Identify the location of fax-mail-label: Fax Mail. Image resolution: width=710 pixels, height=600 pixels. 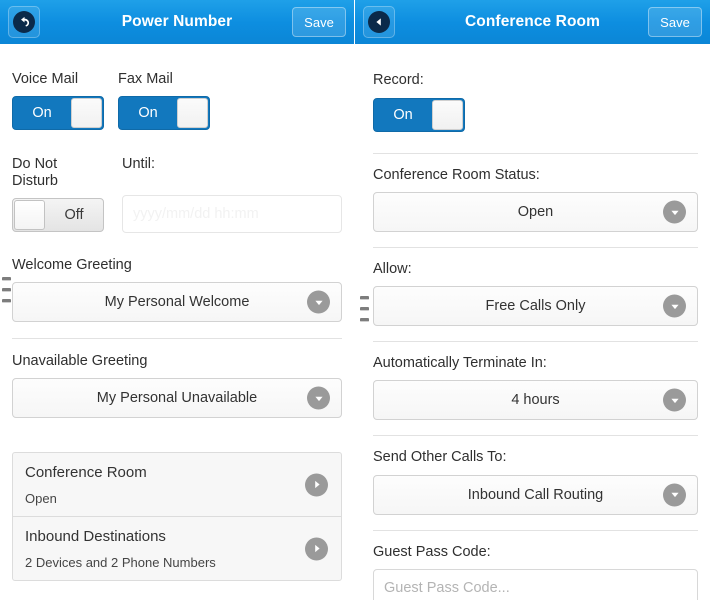
(145, 79).